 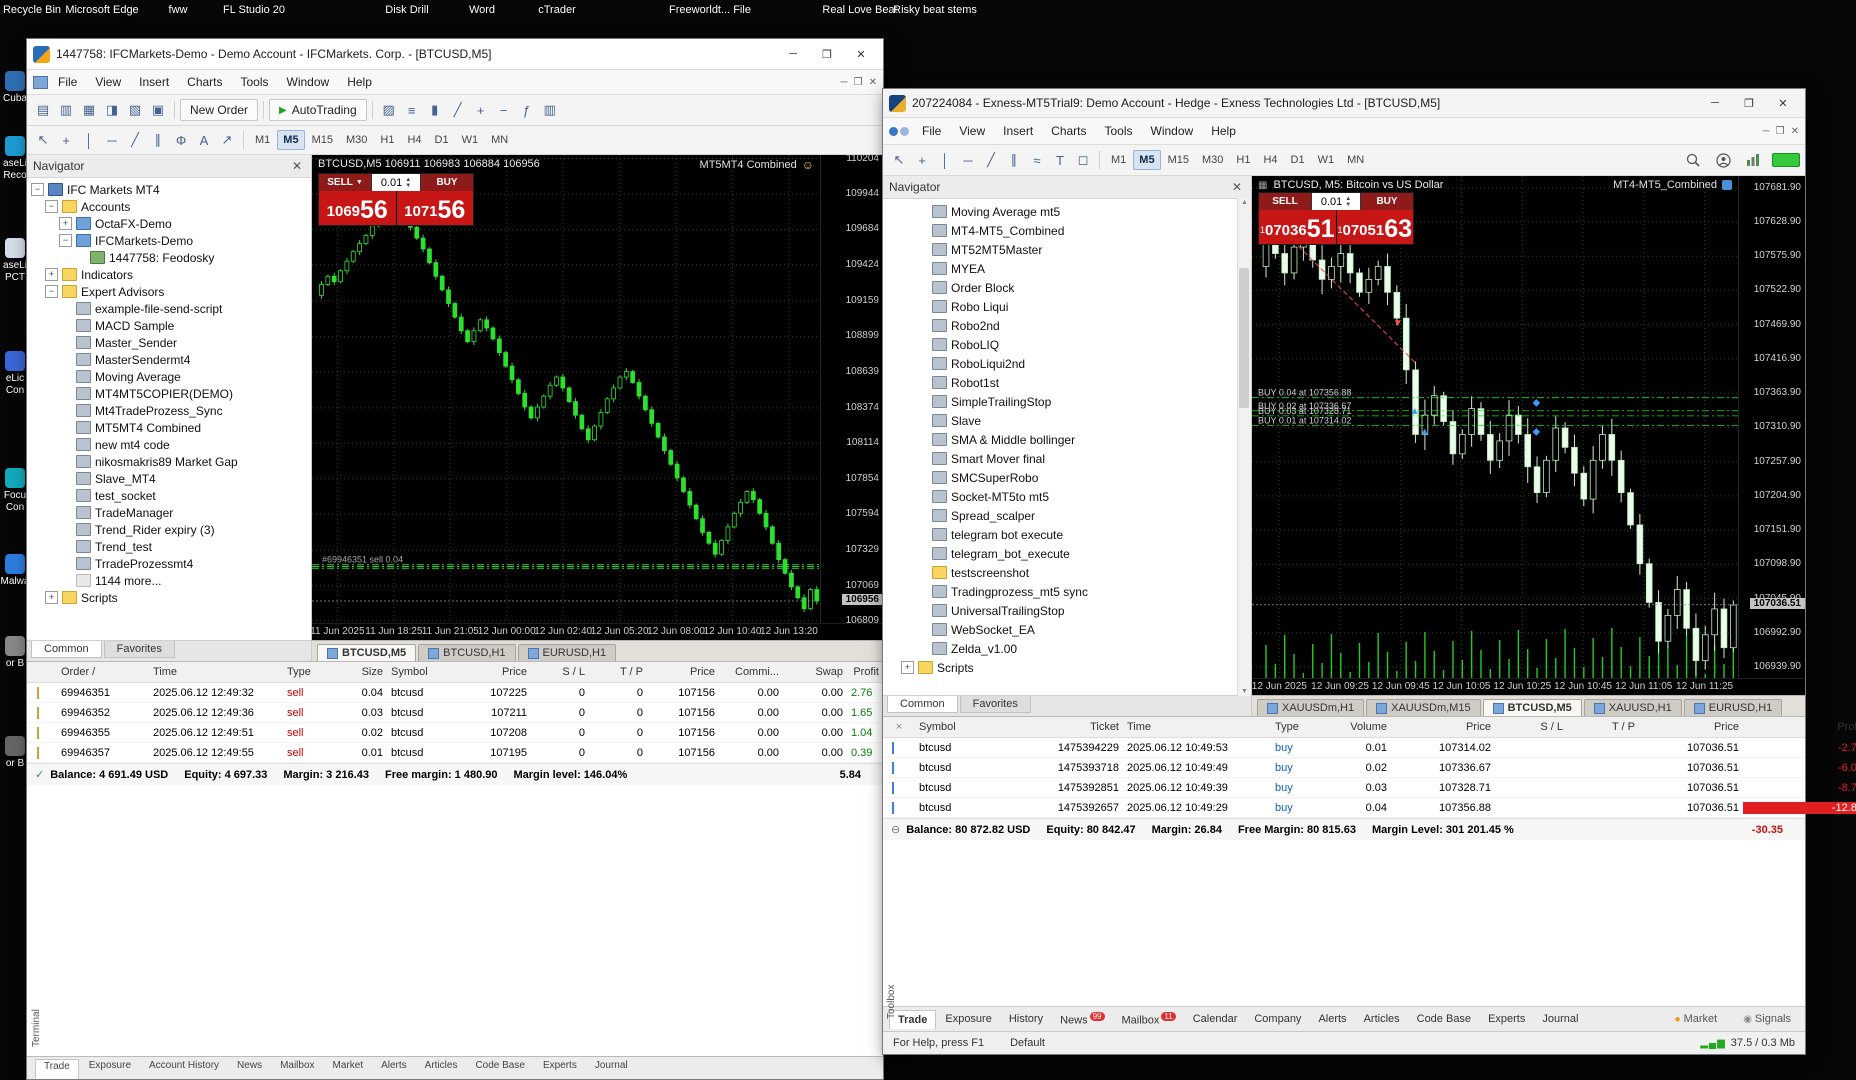 I want to click on mt5-nav-item-myea: MYEA, so click(x=1061, y=268).